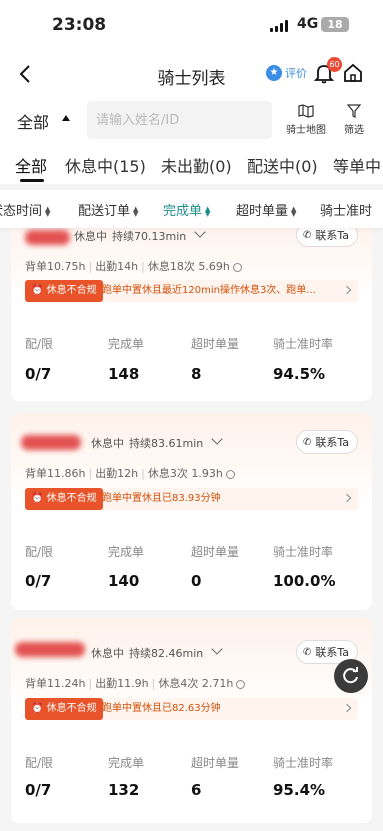 This screenshot has height=831, width=383. I want to click on caret-up-icon, so click(66, 118).